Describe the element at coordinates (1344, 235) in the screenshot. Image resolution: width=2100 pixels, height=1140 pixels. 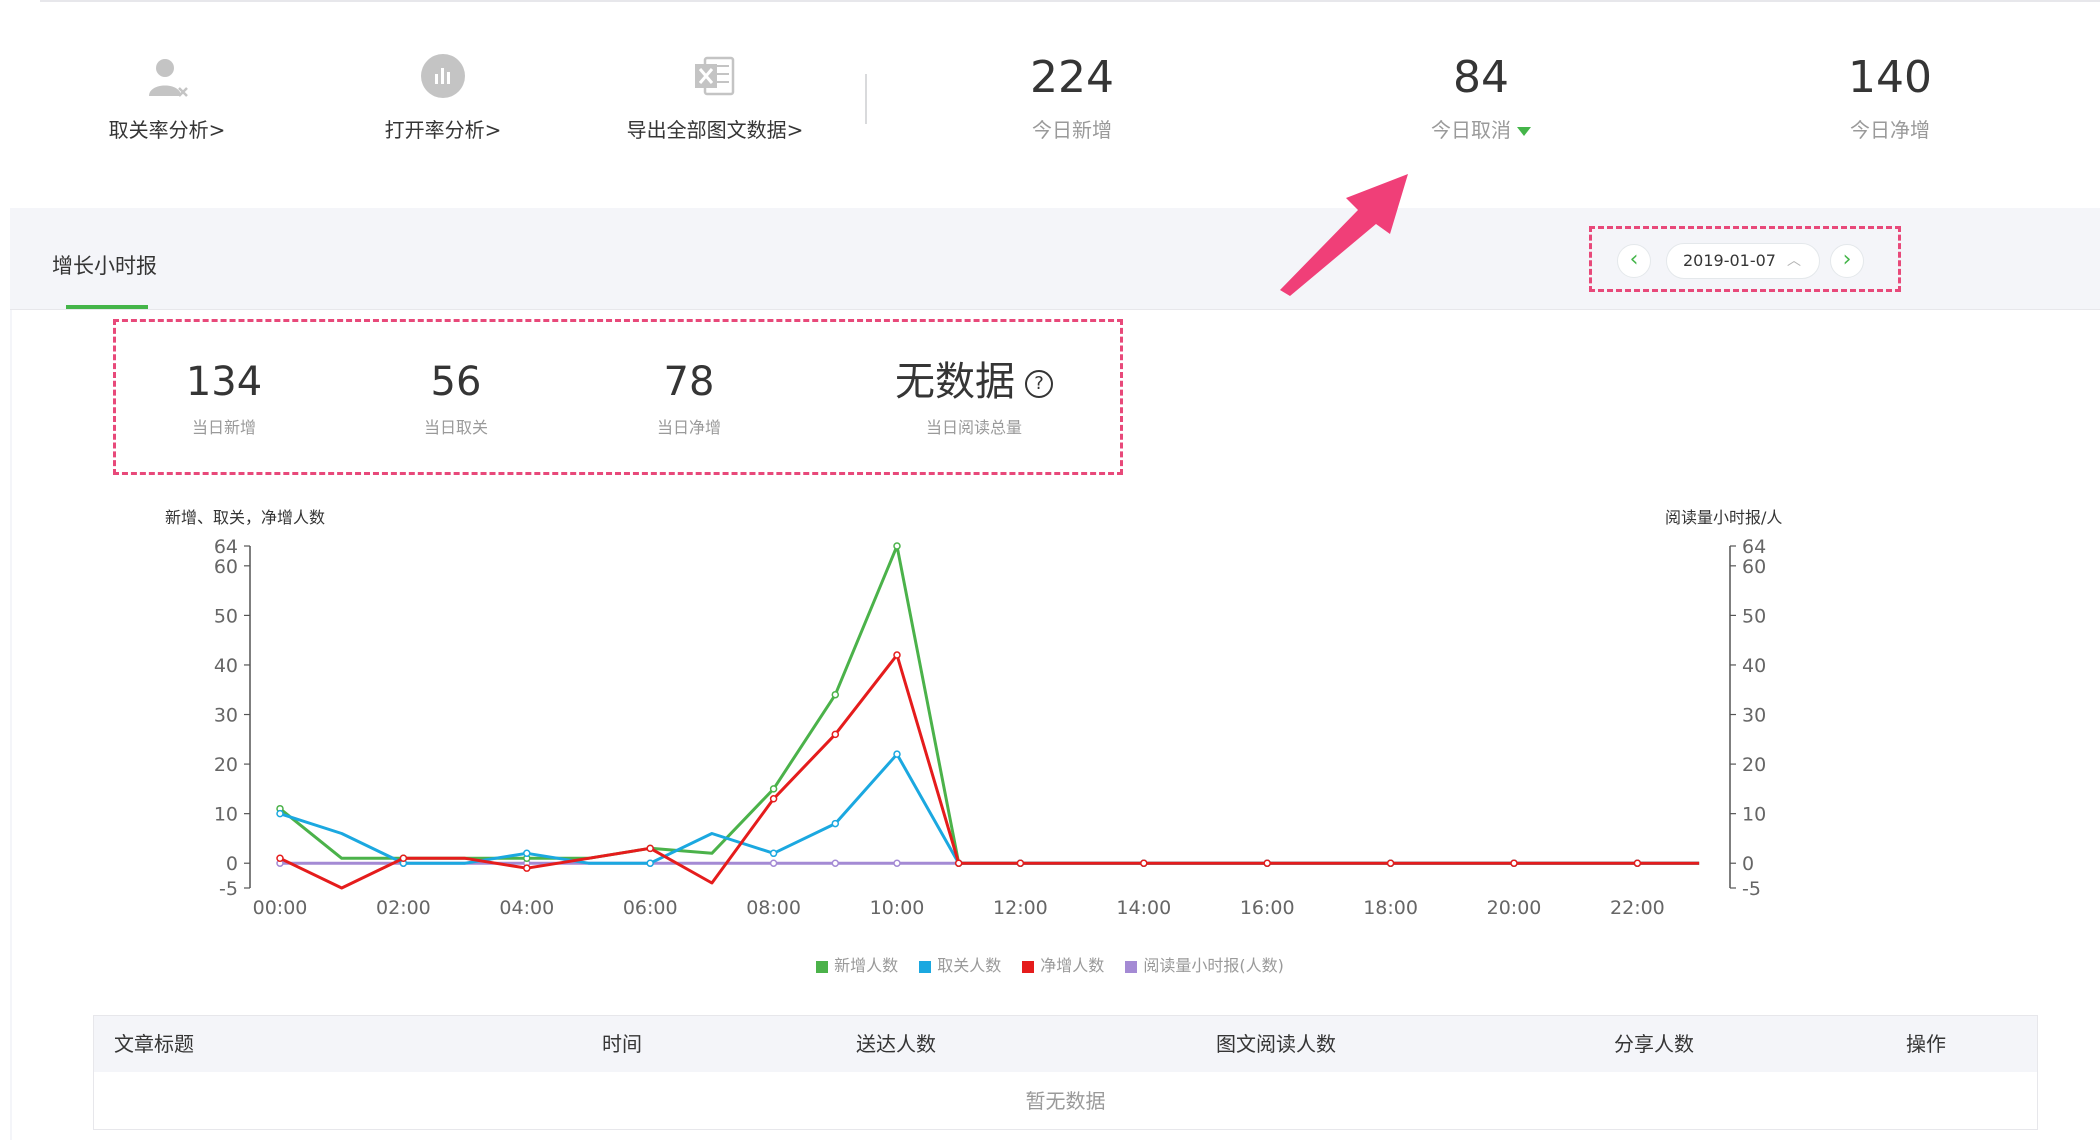
I see `annotation-arrow` at that location.